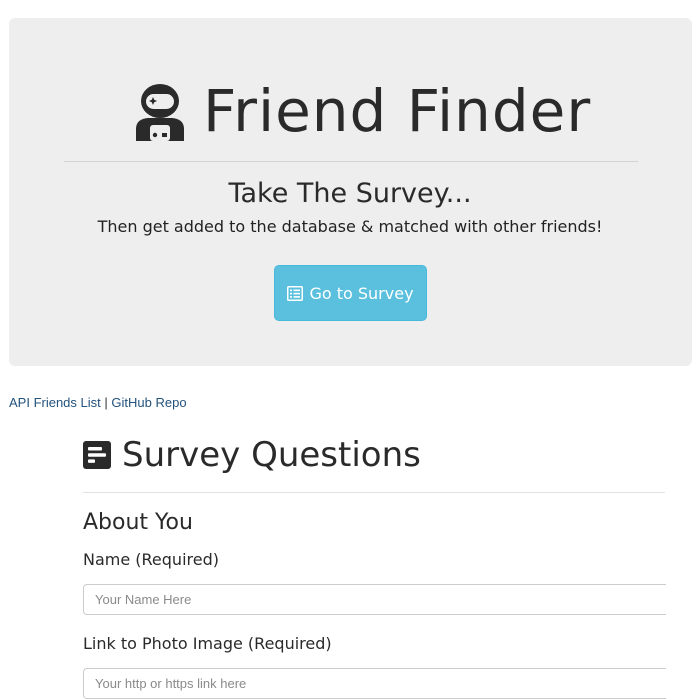 This screenshot has width=700, height=700. I want to click on go-to-survey-label: Go to Survey, so click(361, 293).